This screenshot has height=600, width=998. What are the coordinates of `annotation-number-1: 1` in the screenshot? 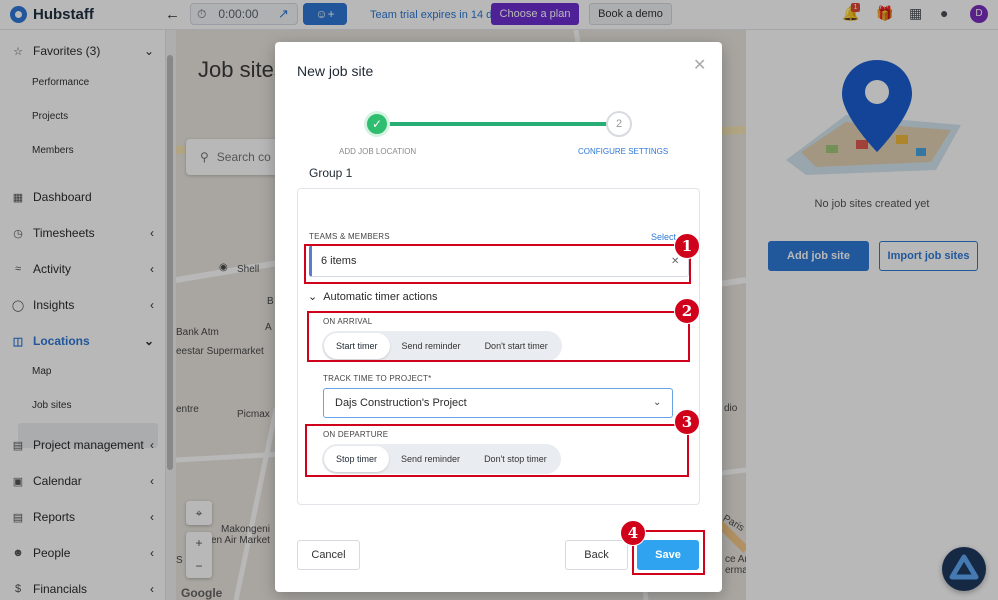 It's located at (687, 246).